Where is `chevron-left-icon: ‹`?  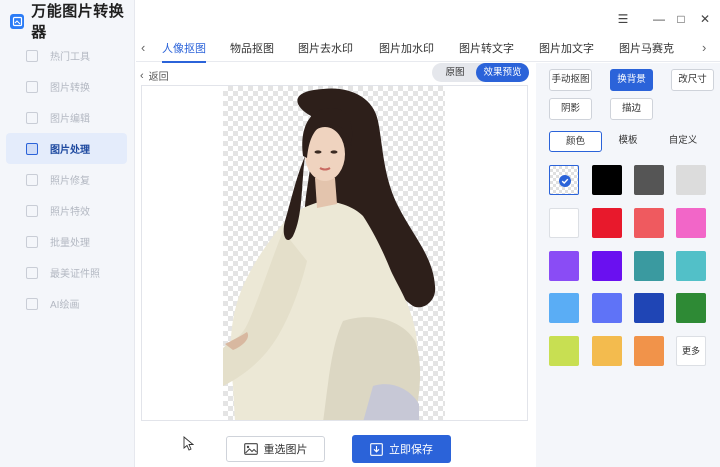
chevron-left-icon: ‹ is located at coordinates (142, 75).